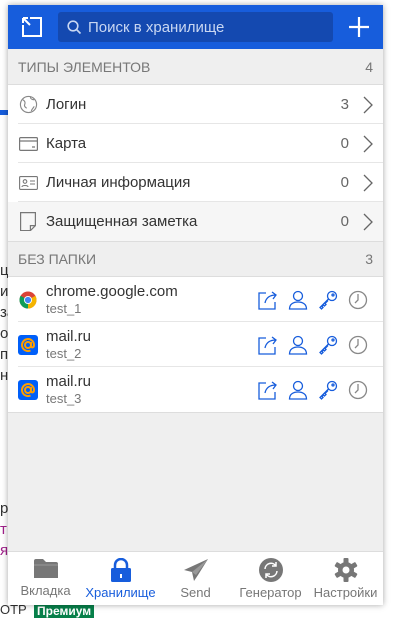 This screenshot has height=618, width=400. What do you see at coordinates (64, 611) in the screenshot?
I see `premium-badge: Премиум` at bounding box center [64, 611].